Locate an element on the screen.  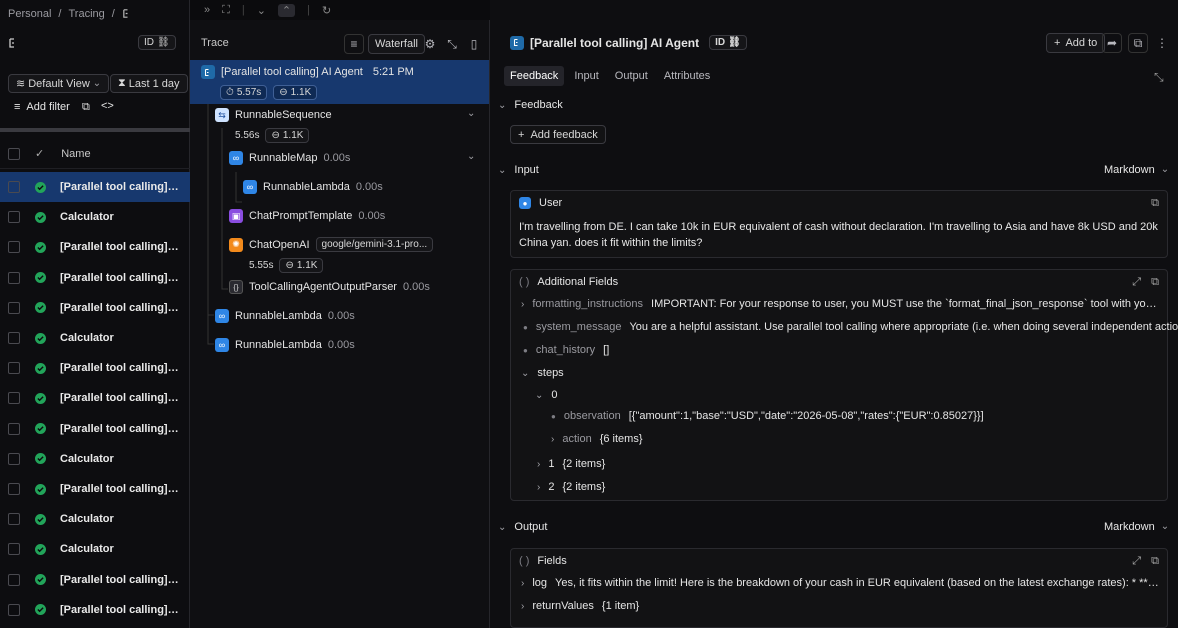
field-steps-1: › 1 {2 items} is located at coordinates (571, 464).